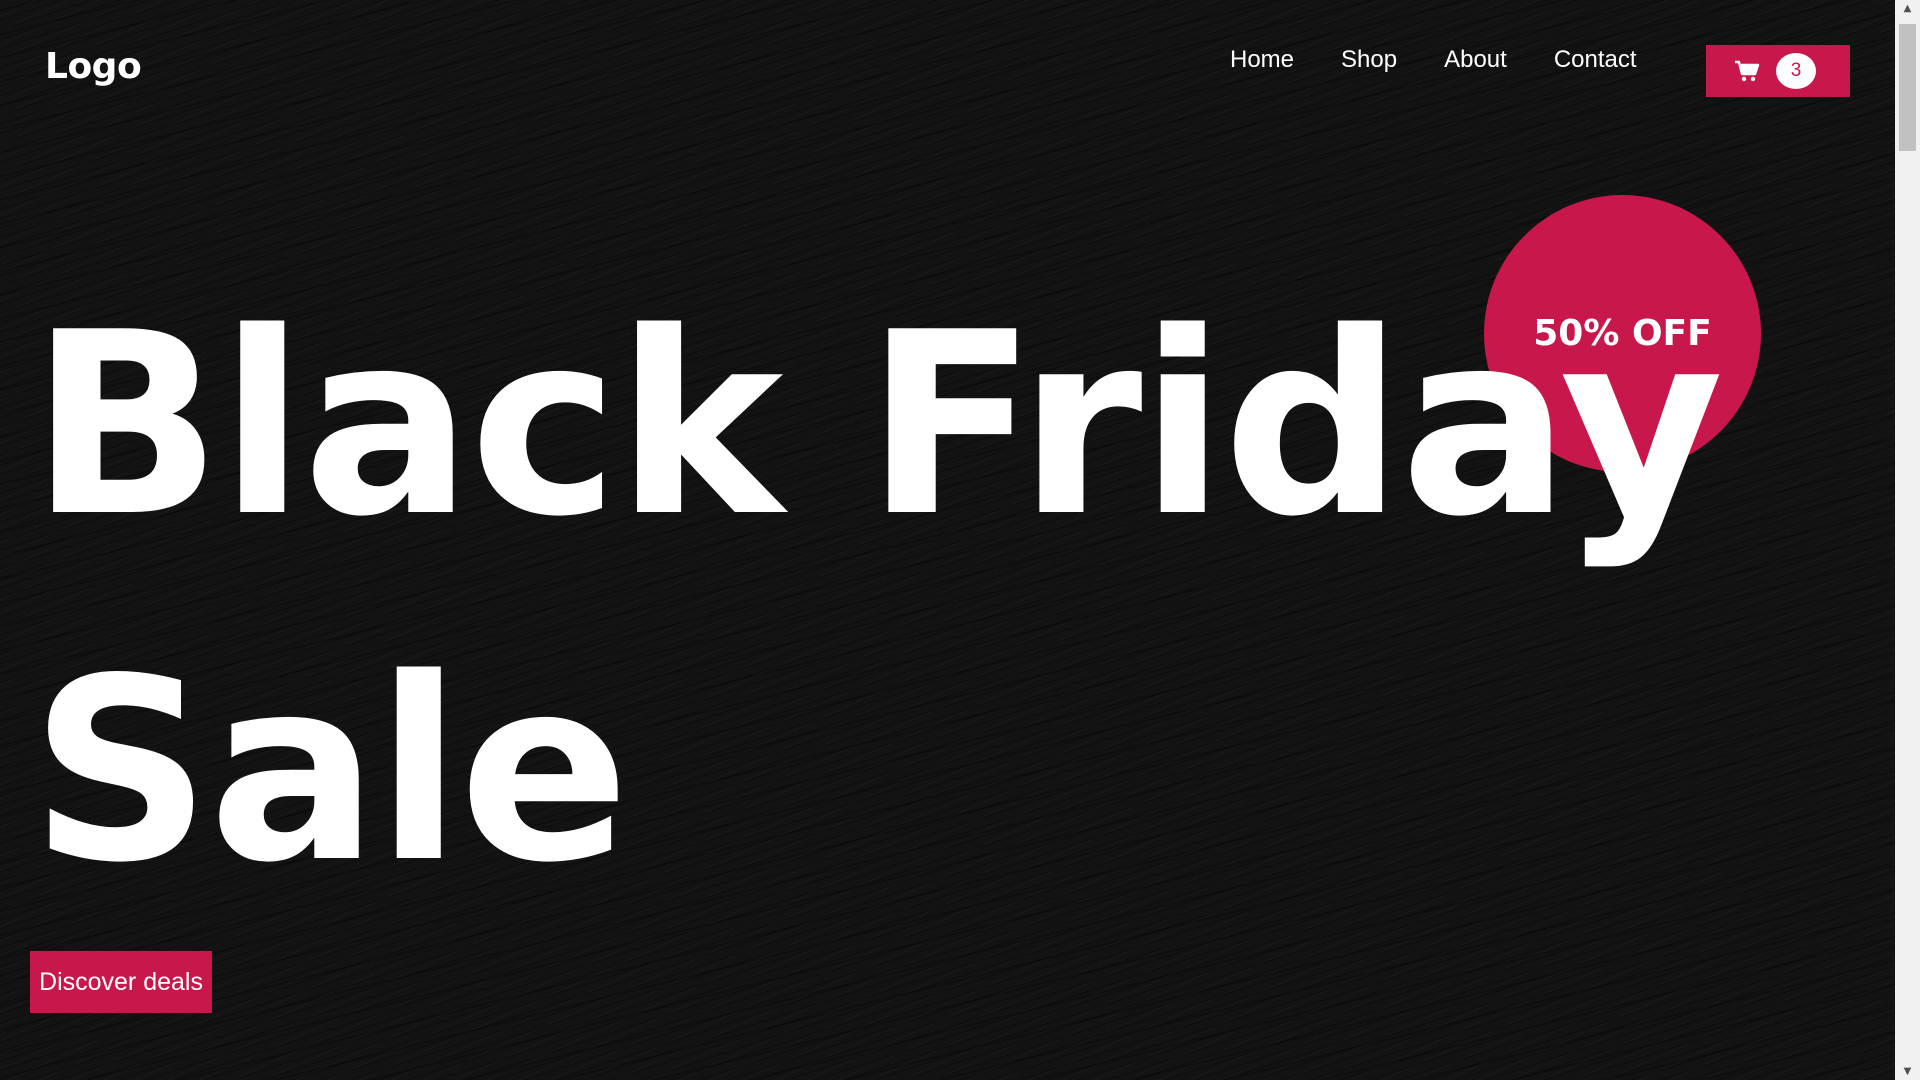 This screenshot has height=1080, width=1920. Describe the element at coordinates (1475, 60) in the screenshot. I see `nav-about: About` at that location.